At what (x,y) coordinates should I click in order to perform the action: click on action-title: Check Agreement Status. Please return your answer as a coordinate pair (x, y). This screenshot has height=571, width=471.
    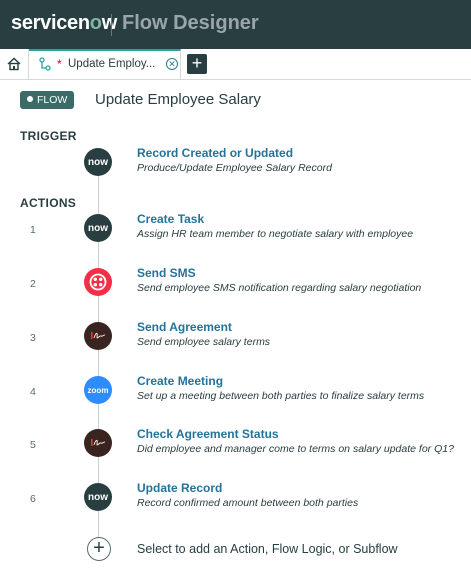
    Looking at the image, I should click on (208, 434).